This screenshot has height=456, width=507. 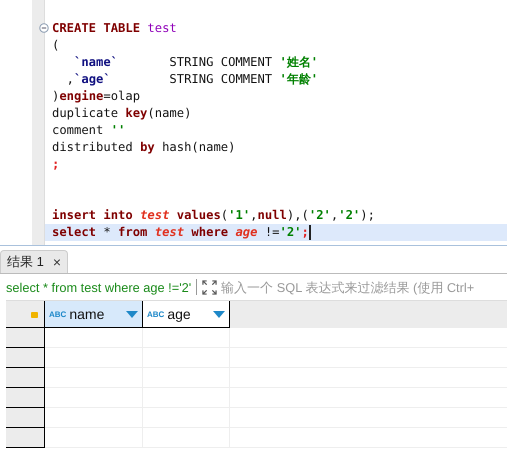 I want to click on column-header: ABC age, so click(x=186, y=314).